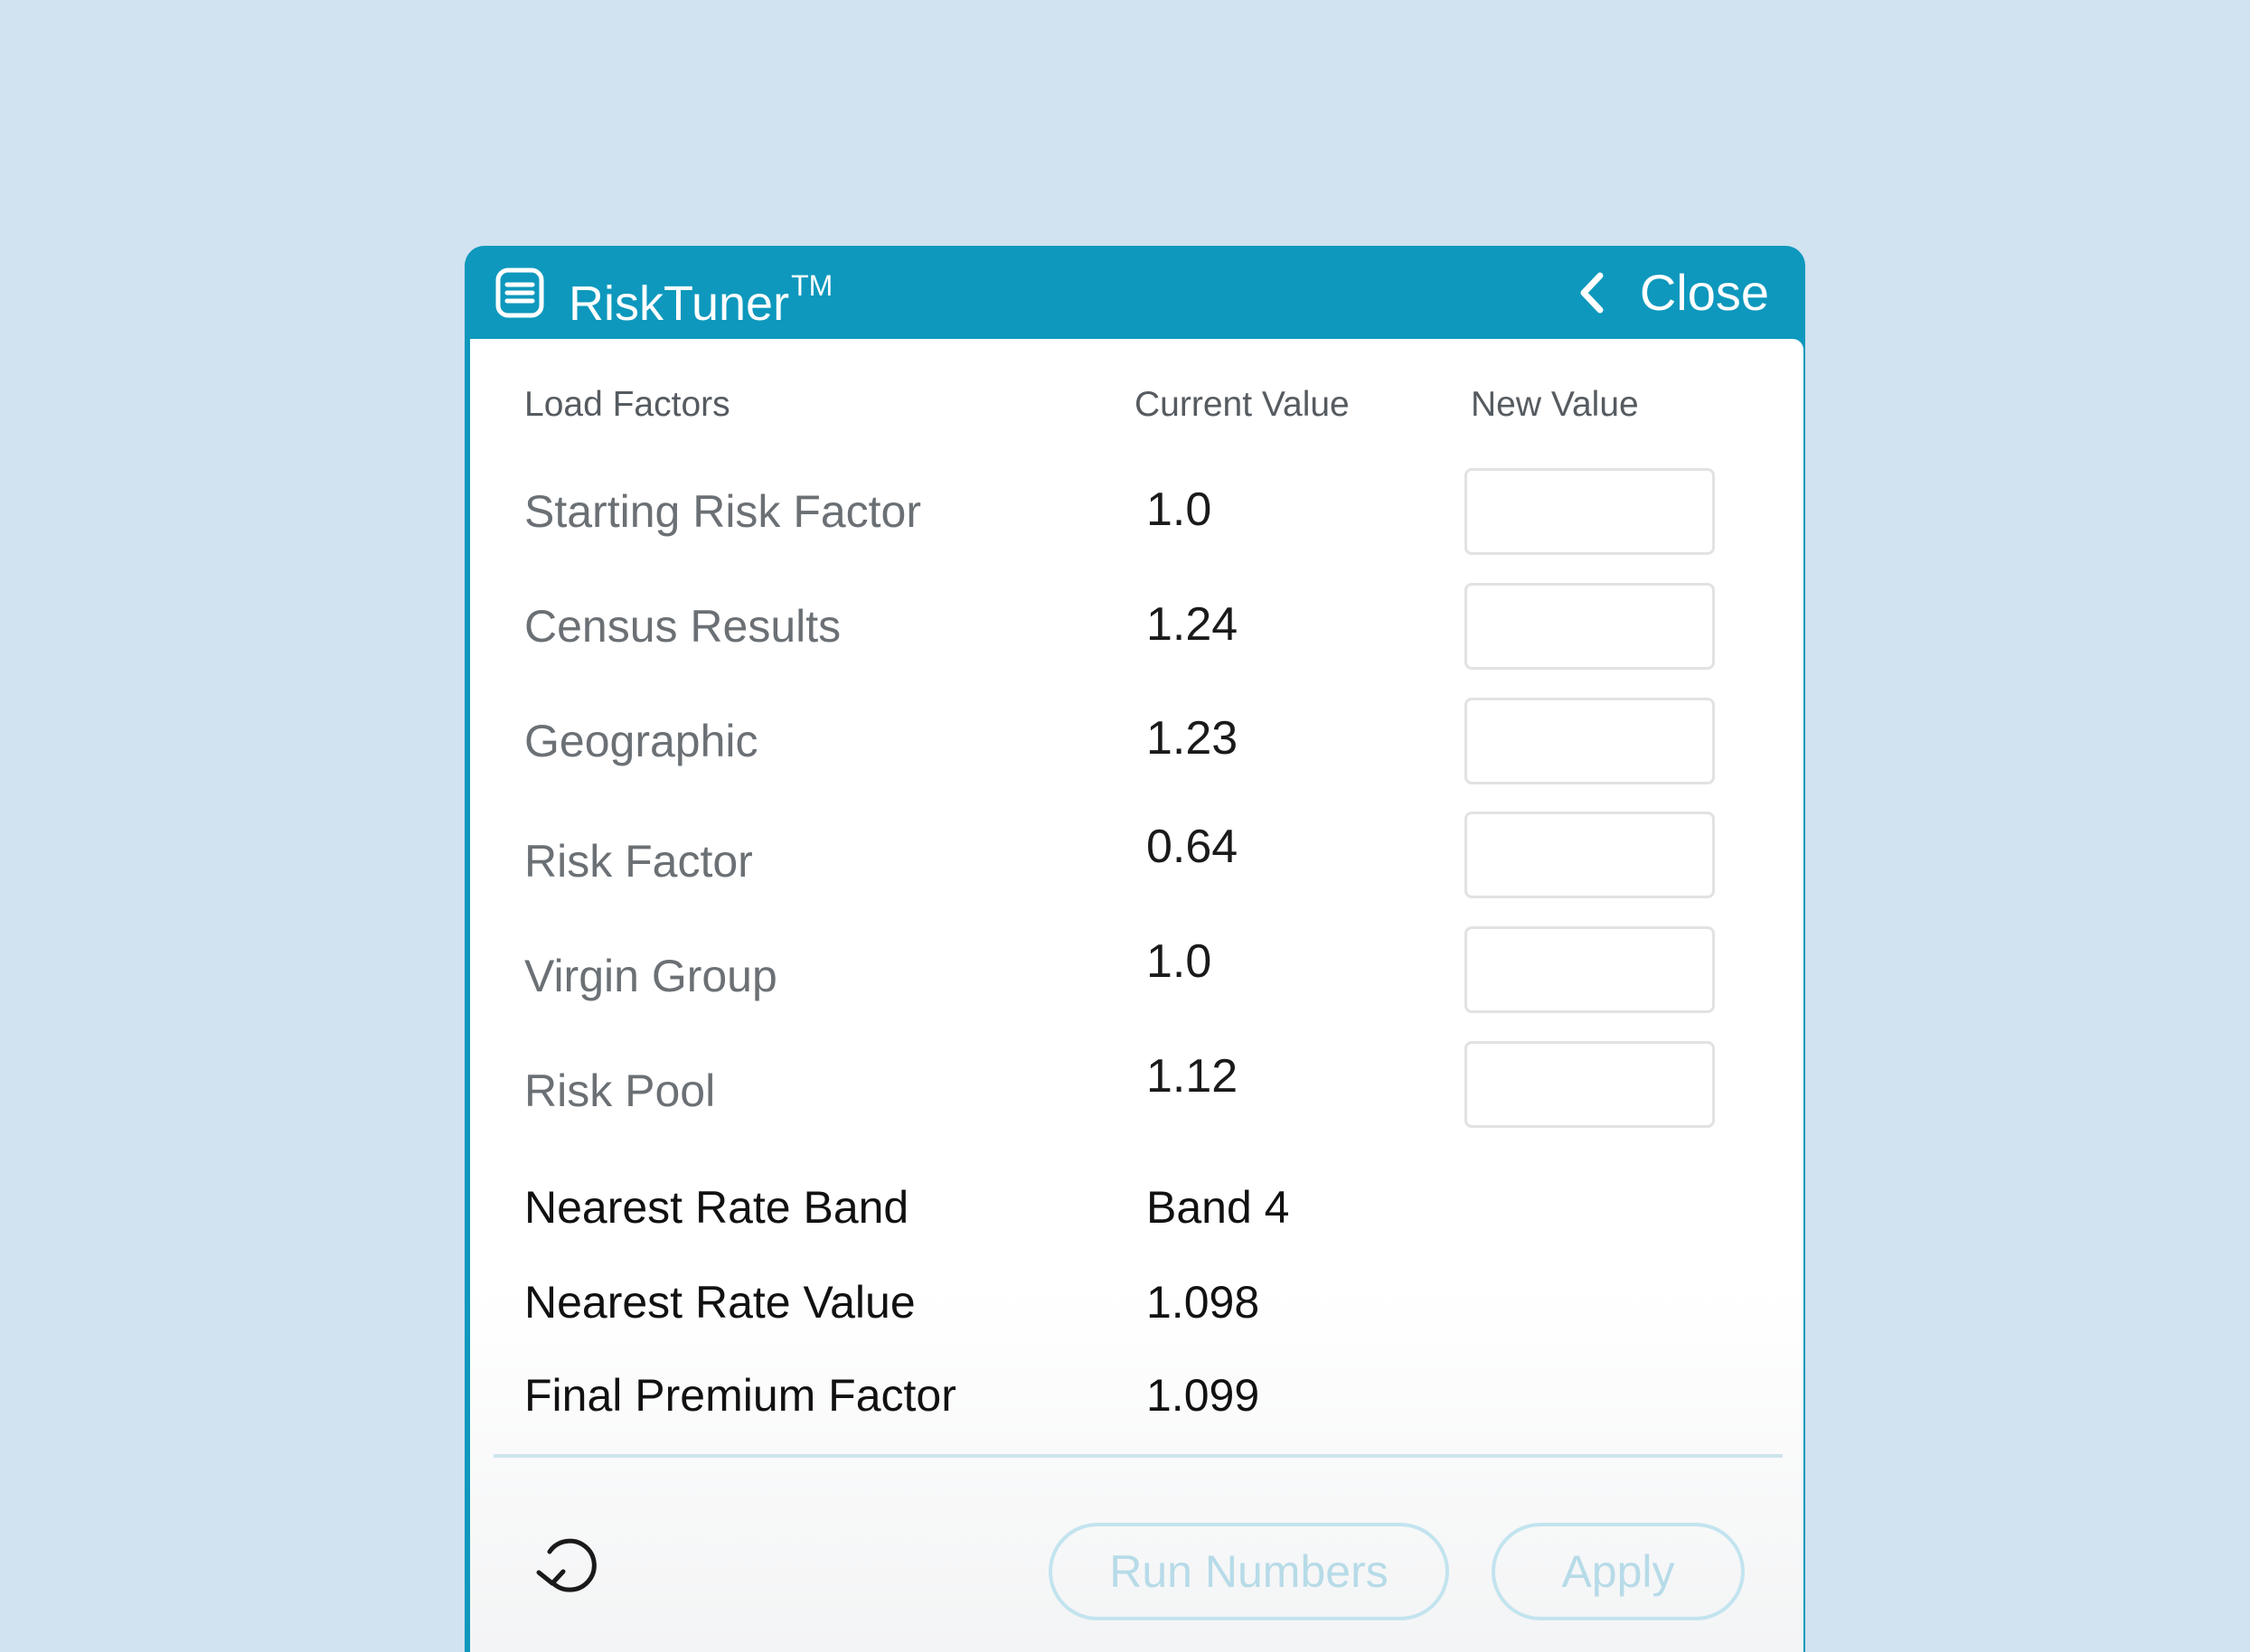 The image size is (2250, 1652). Describe the element at coordinates (1135, 292) in the screenshot. I see `panel-header: RiskTunerTM Close` at that location.